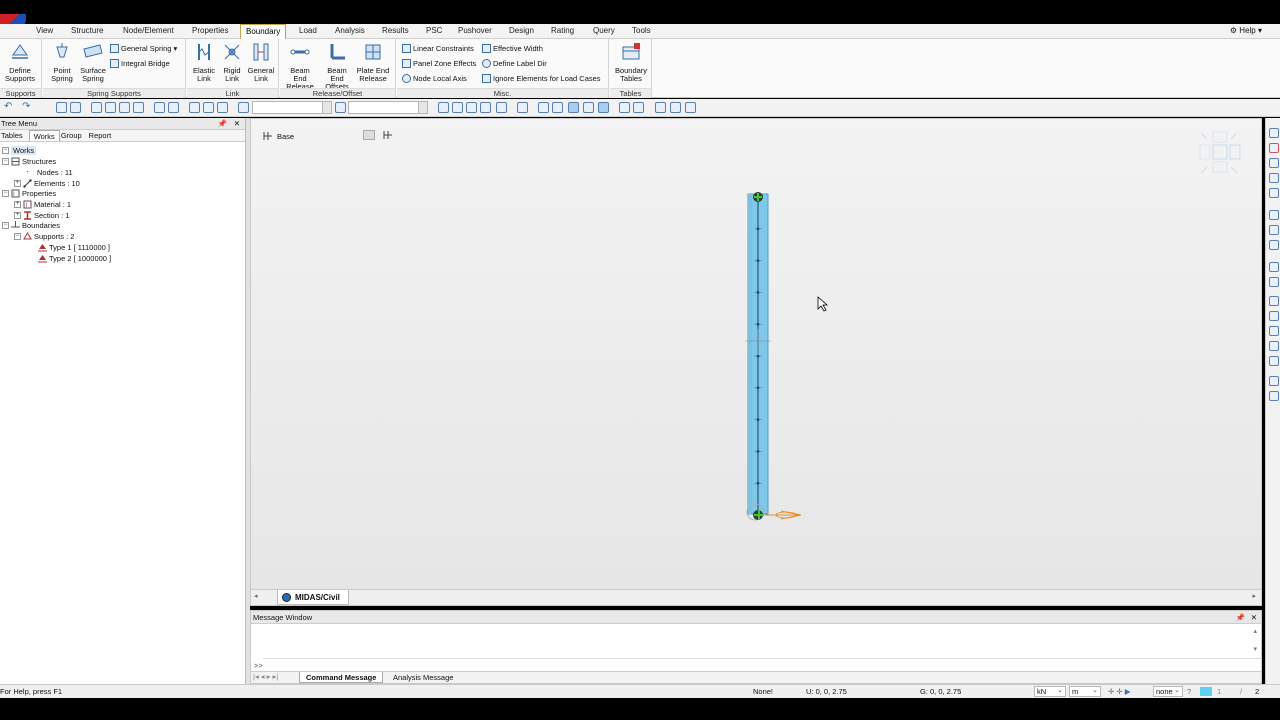  What do you see at coordinates (434, 30) in the screenshot?
I see `tab-psc: PSC` at bounding box center [434, 30].